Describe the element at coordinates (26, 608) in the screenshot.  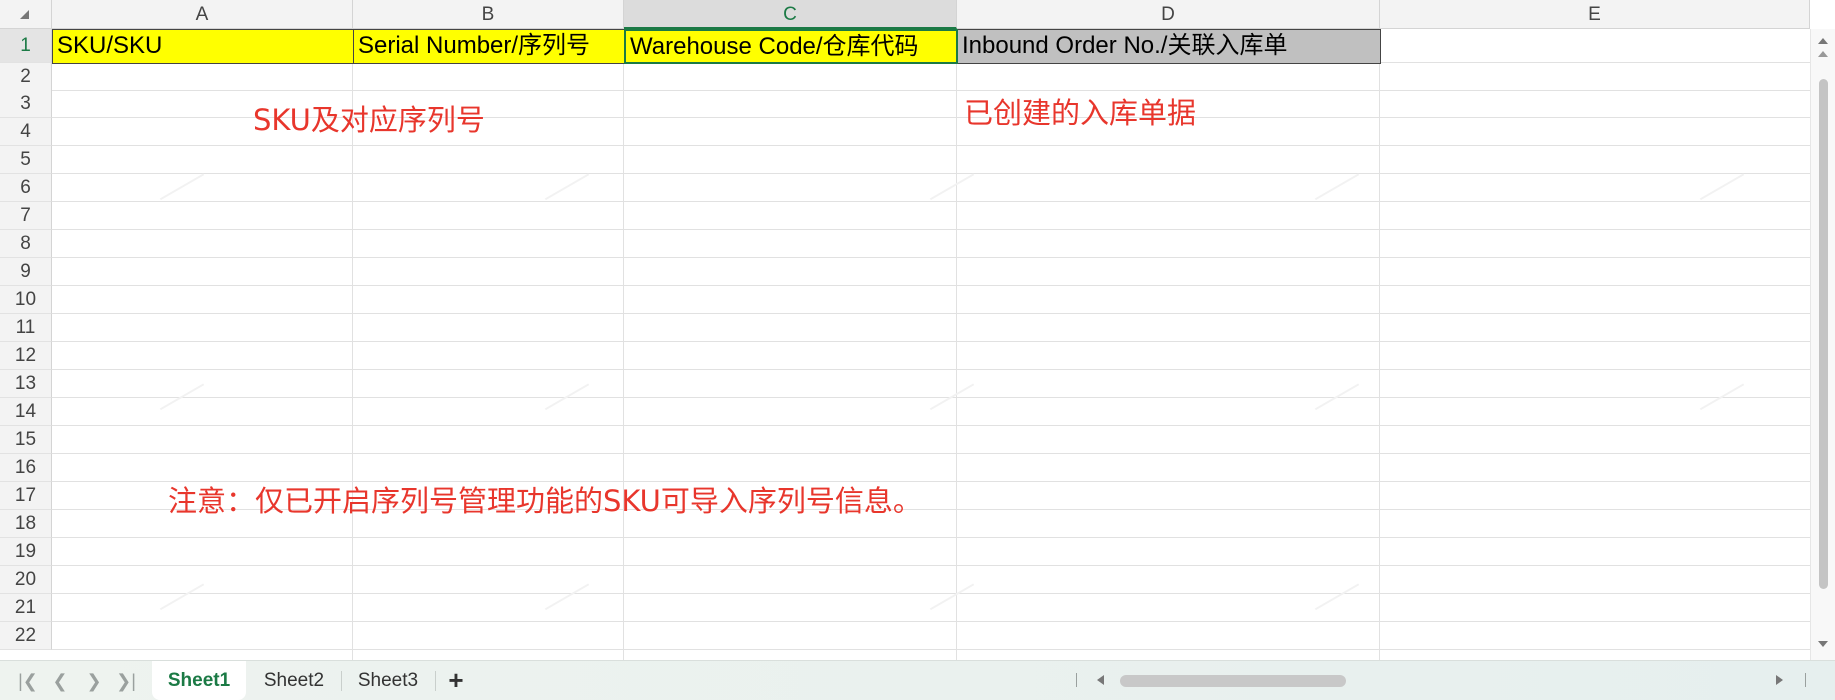
I see `row-header-21: 21` at that location.